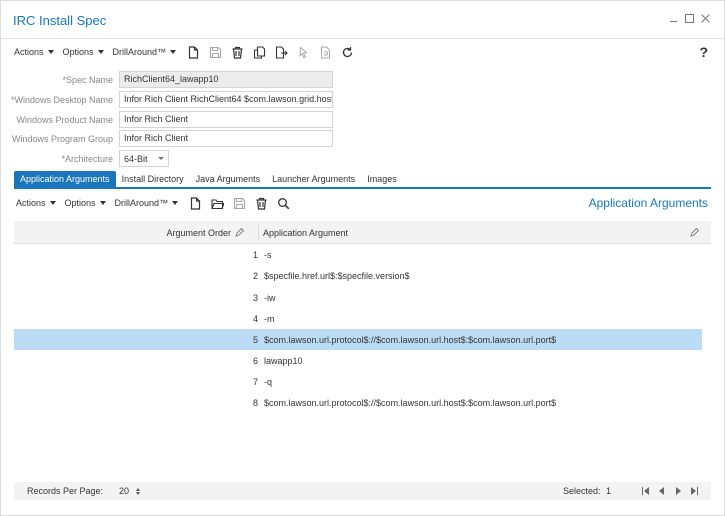  Describe the element at coordinates (362, 491) in the screenshot. I see `grid-footer: Records Per Page: 20 Selected: 1` at that location.